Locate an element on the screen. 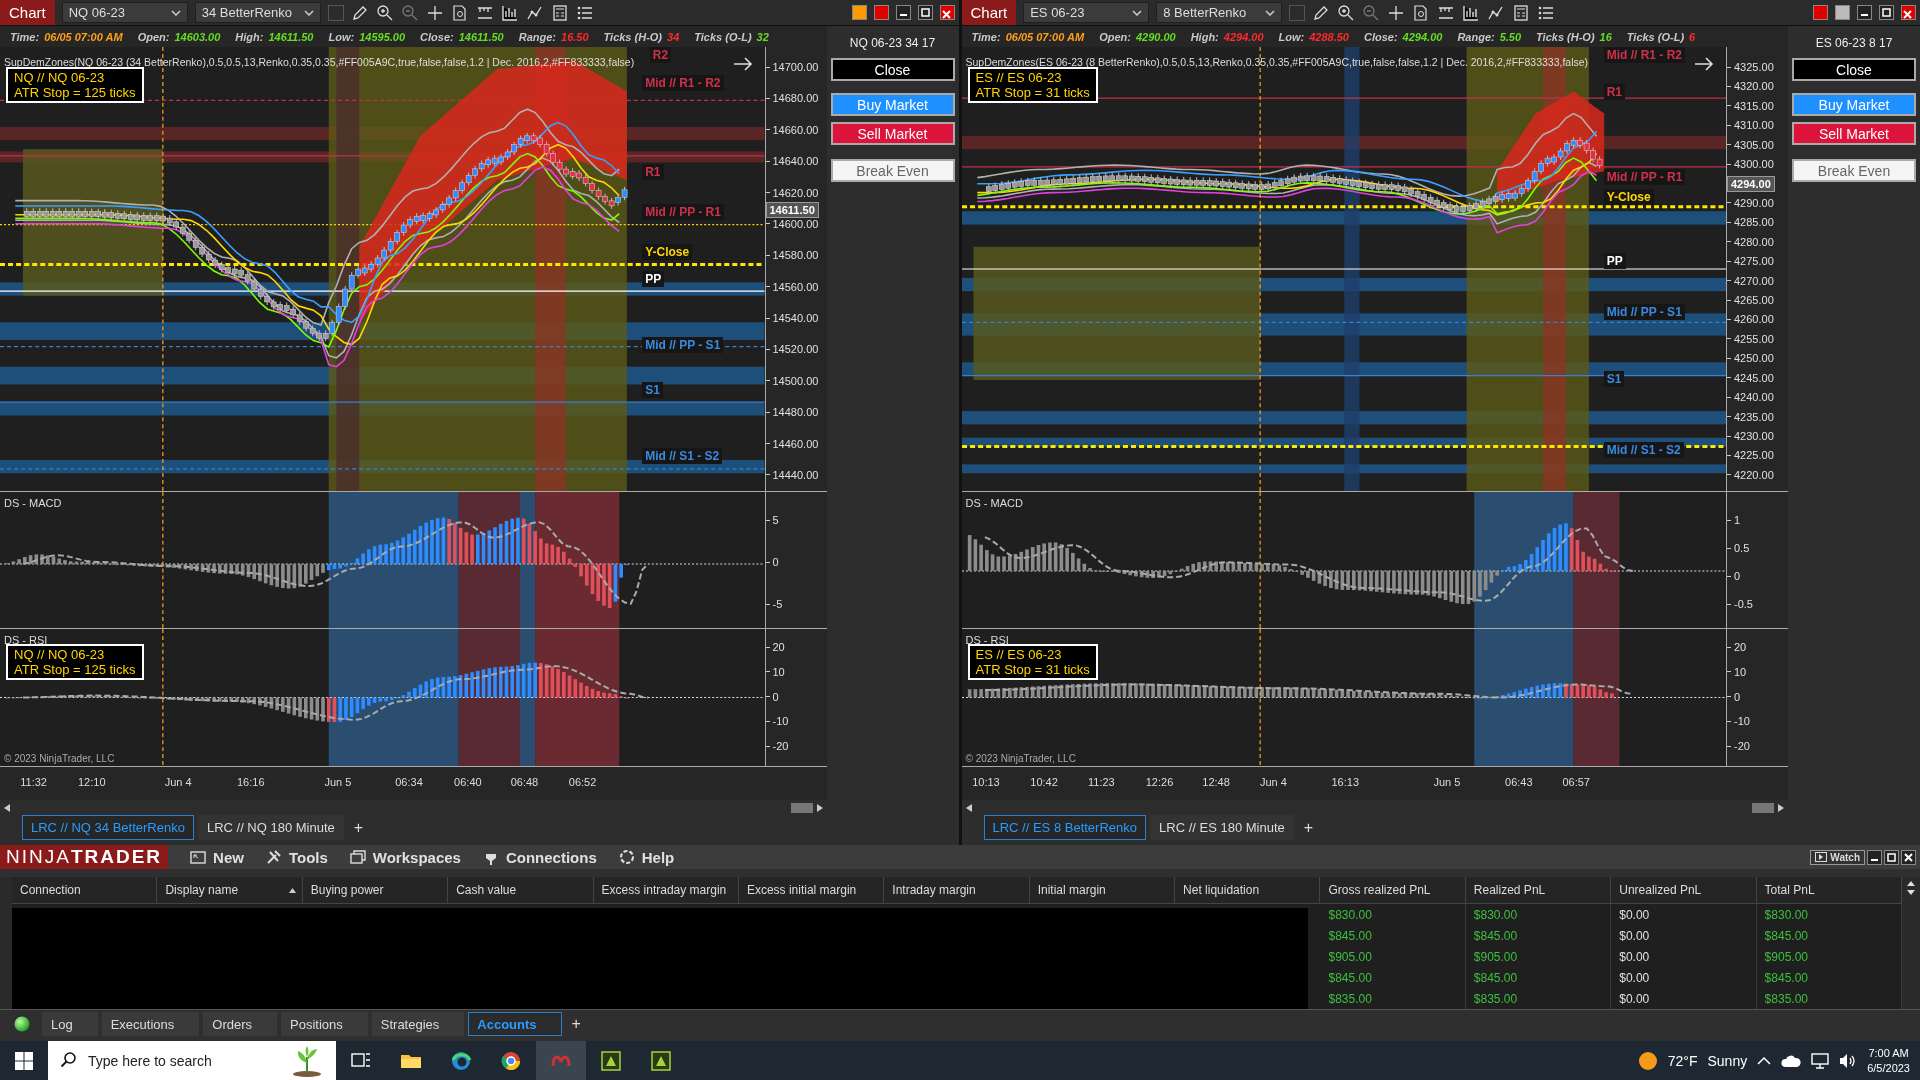 This screenshot has height=1080, width=1920. chevron-up-icon is located at coordinates (1764, 1060).